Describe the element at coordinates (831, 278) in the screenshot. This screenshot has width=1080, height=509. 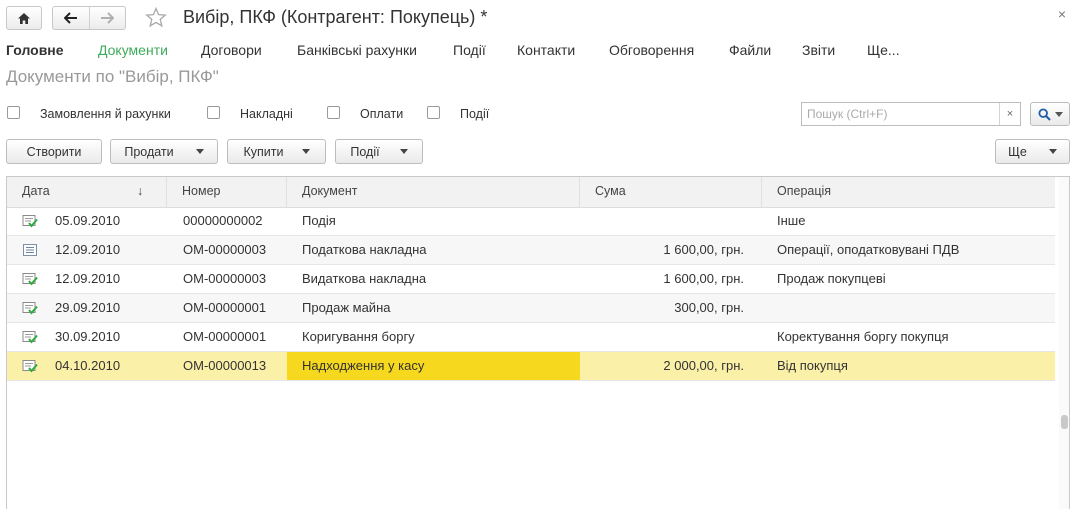
I see `cell-operation: Продаж покупцеві` at that location.